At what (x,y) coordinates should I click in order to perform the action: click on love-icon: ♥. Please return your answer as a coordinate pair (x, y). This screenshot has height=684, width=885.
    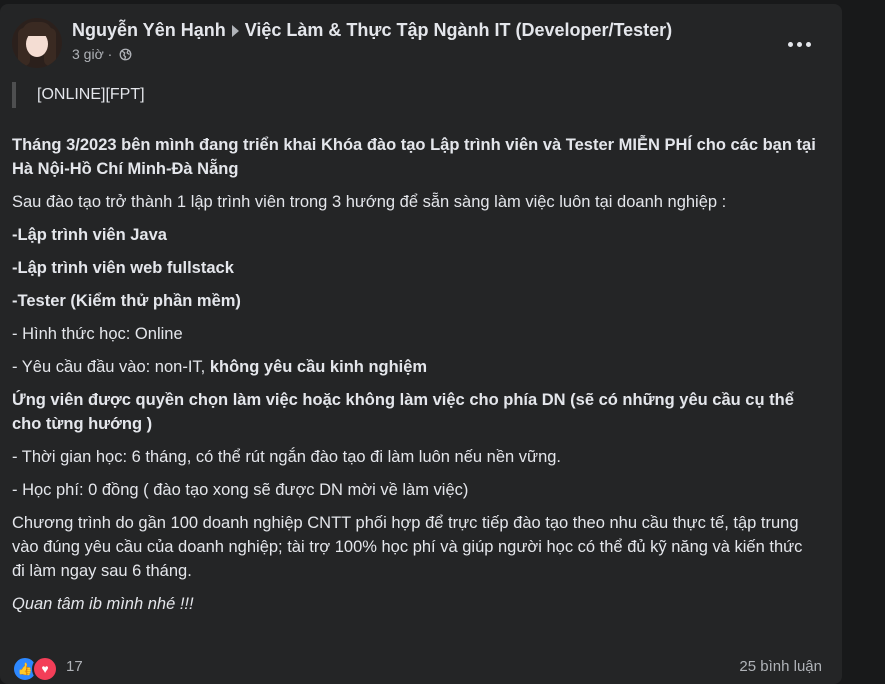
    Looking at the image, I should click on (45, 669).